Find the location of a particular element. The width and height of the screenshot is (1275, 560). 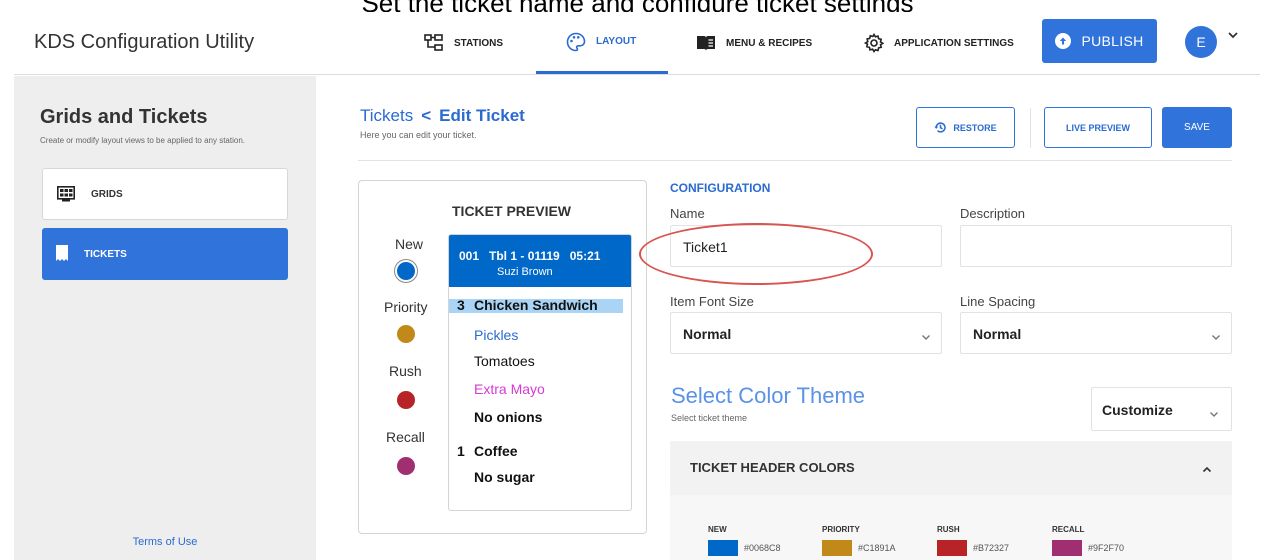

sidebar-title: Grids and Tickets is located at coordinates (124, 117).